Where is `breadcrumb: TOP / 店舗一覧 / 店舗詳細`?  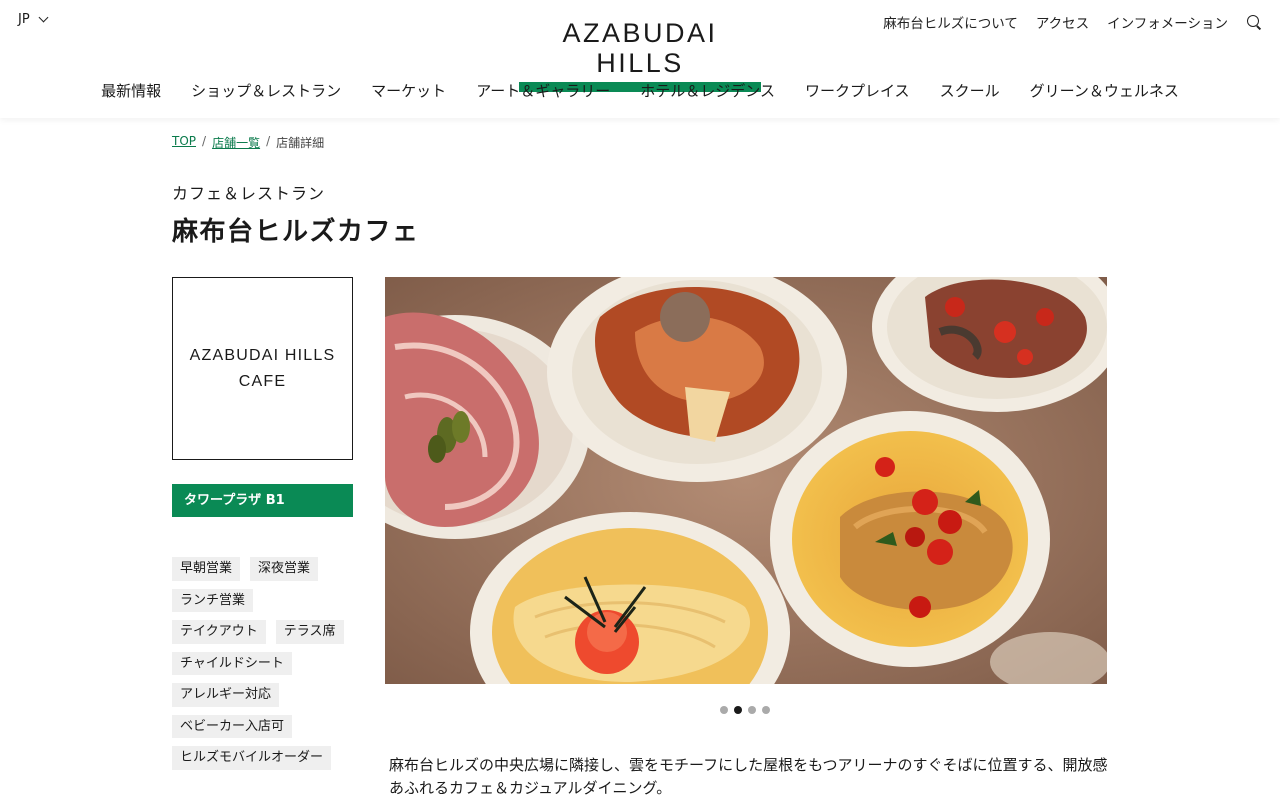 breadcrumb: TOP / 店舗一覧 / 店舗詳細 is located at coordinates (248, 142).